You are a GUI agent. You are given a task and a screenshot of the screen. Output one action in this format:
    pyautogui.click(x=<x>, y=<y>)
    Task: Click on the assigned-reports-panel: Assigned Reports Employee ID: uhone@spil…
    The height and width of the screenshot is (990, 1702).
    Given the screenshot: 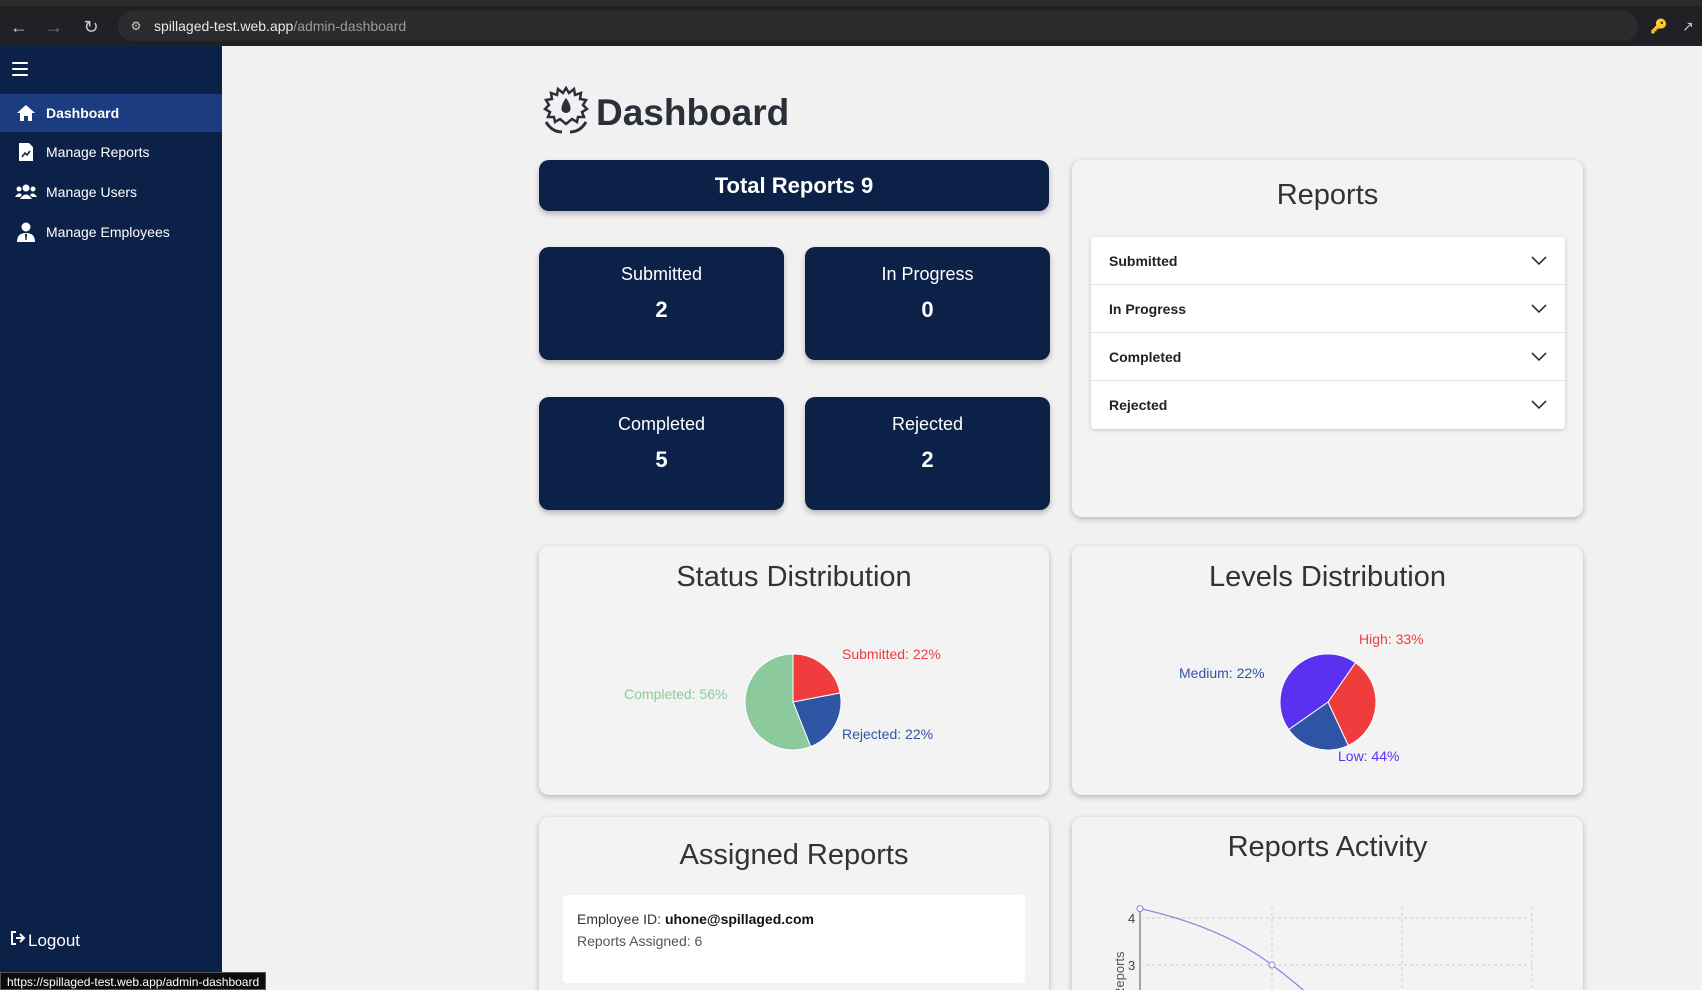 What is the action you would take?
    pyautogui.click(x=794, y=903)
    